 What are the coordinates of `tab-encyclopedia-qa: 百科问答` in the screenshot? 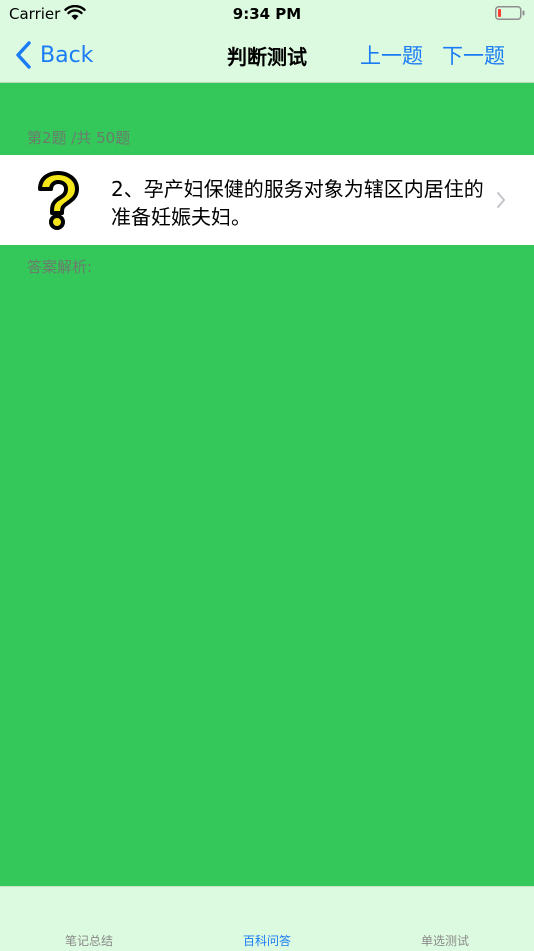 It's located at (267, 940).